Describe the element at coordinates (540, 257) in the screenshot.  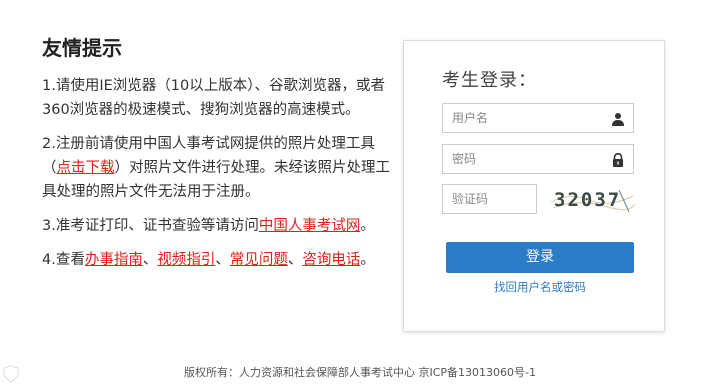
I see `login-button: 登录` at that location.